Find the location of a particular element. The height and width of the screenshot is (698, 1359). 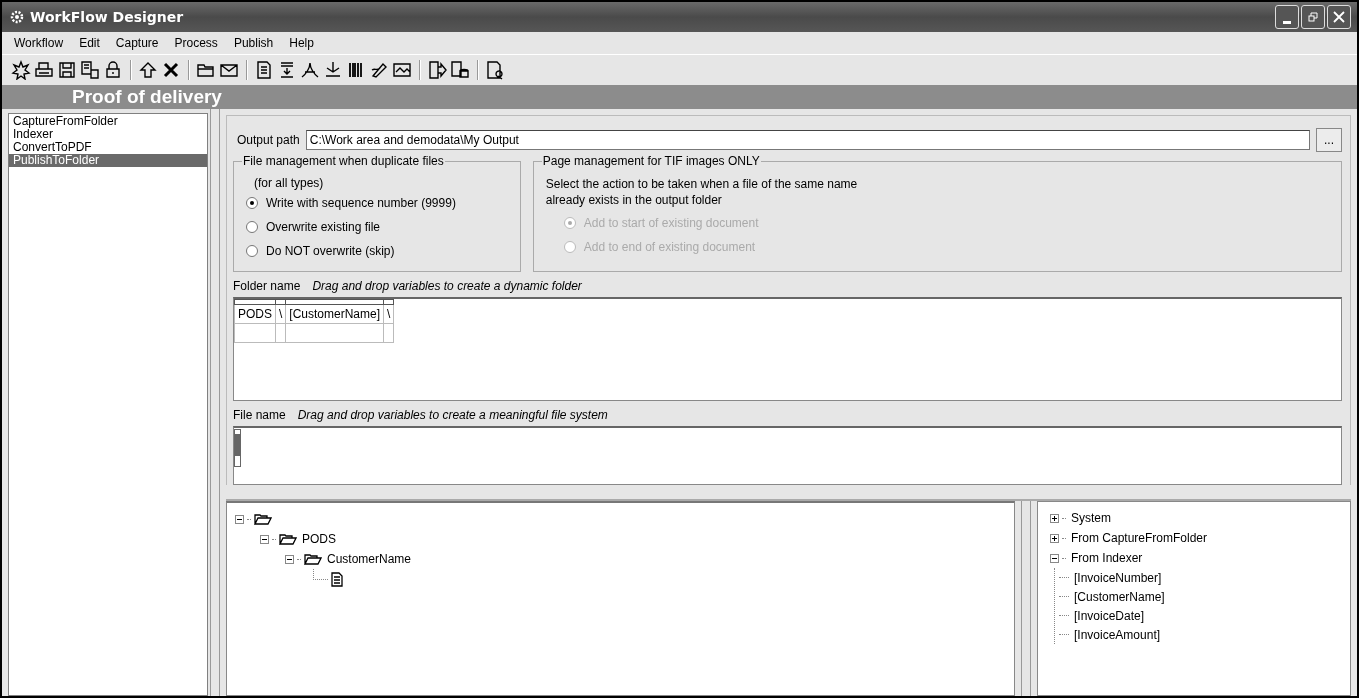

radio-label: Write with sequence number (9999) is located at coordinates (361, 203).